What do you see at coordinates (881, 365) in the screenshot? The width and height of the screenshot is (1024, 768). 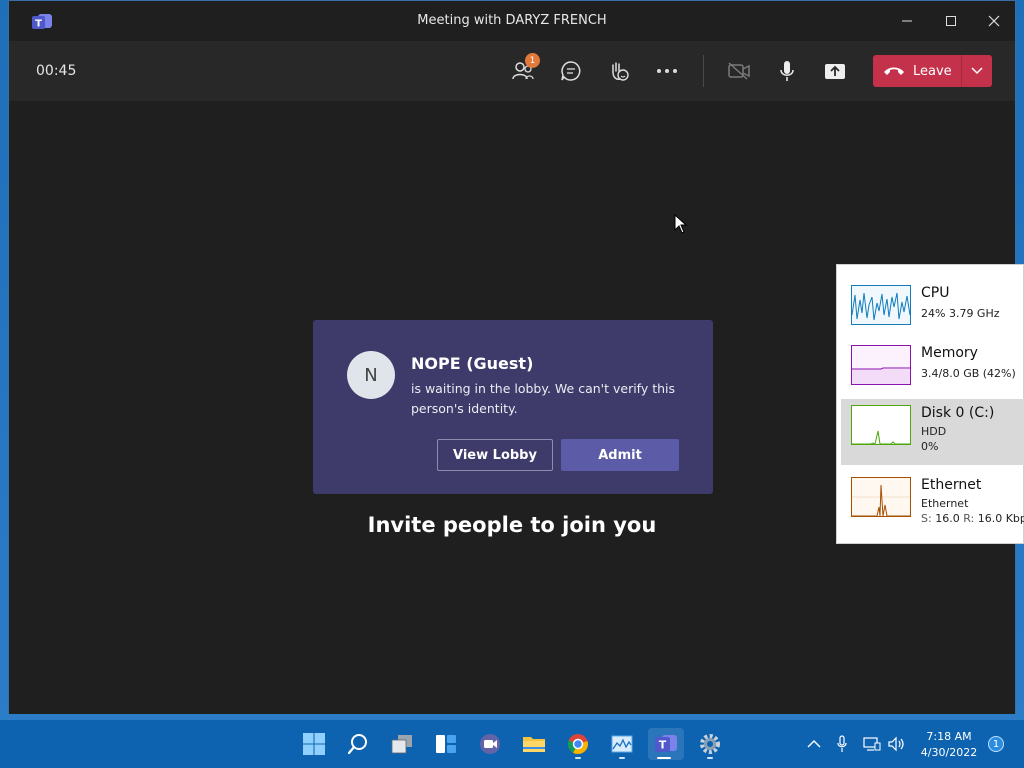 I see `memory-graph` at bounding box center [881, 365].